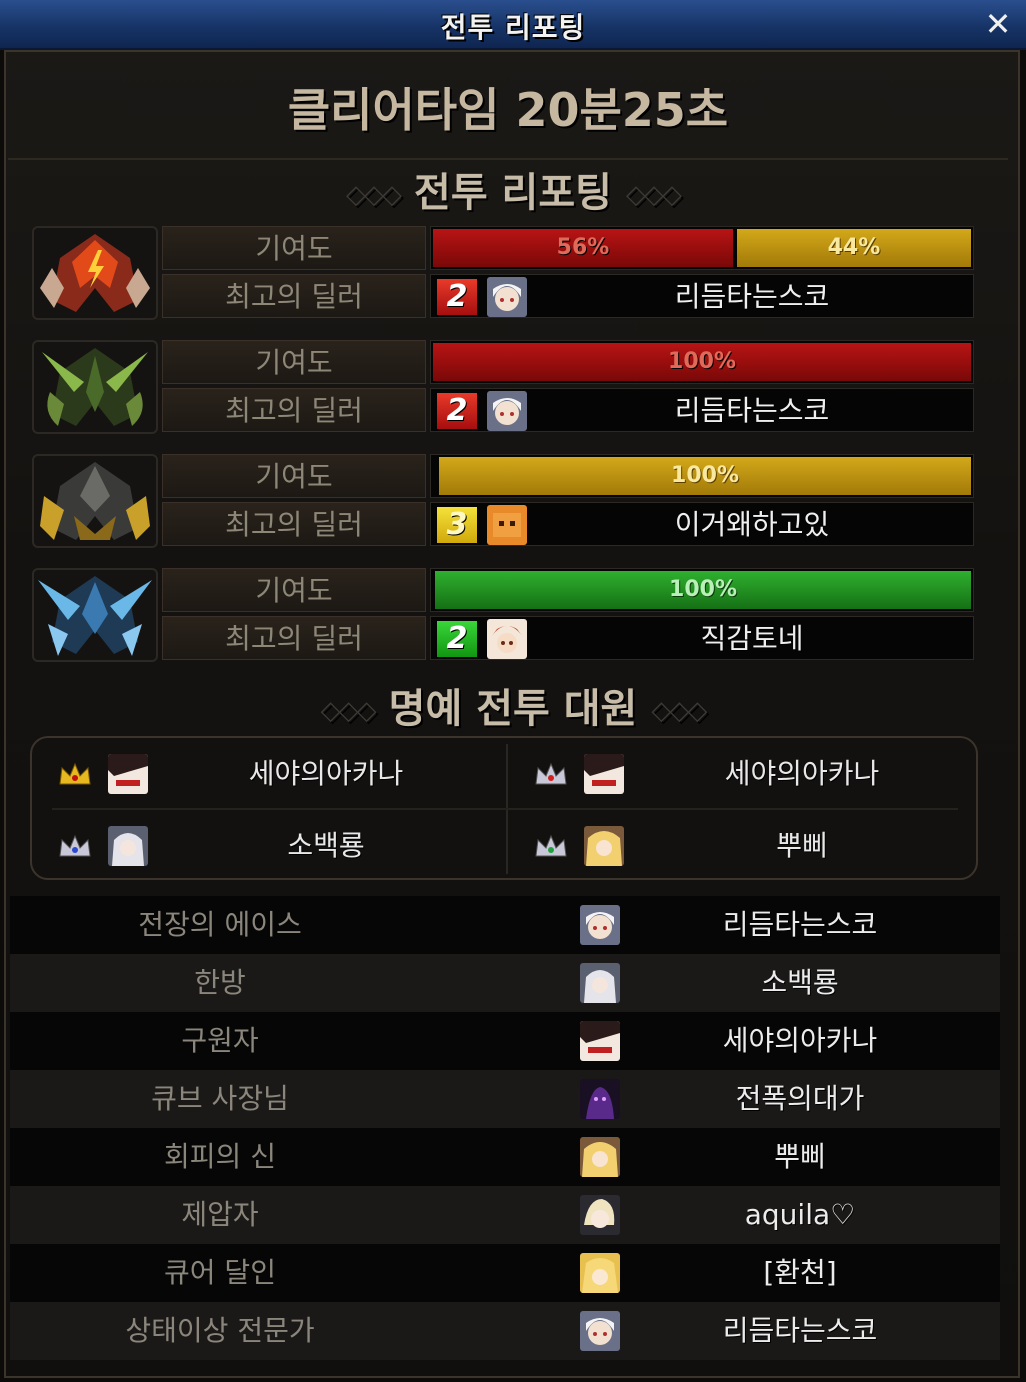 This screenshot has width=1026, height=1382. I want to click on rank-badge-icon: 3, so click(457, 525).